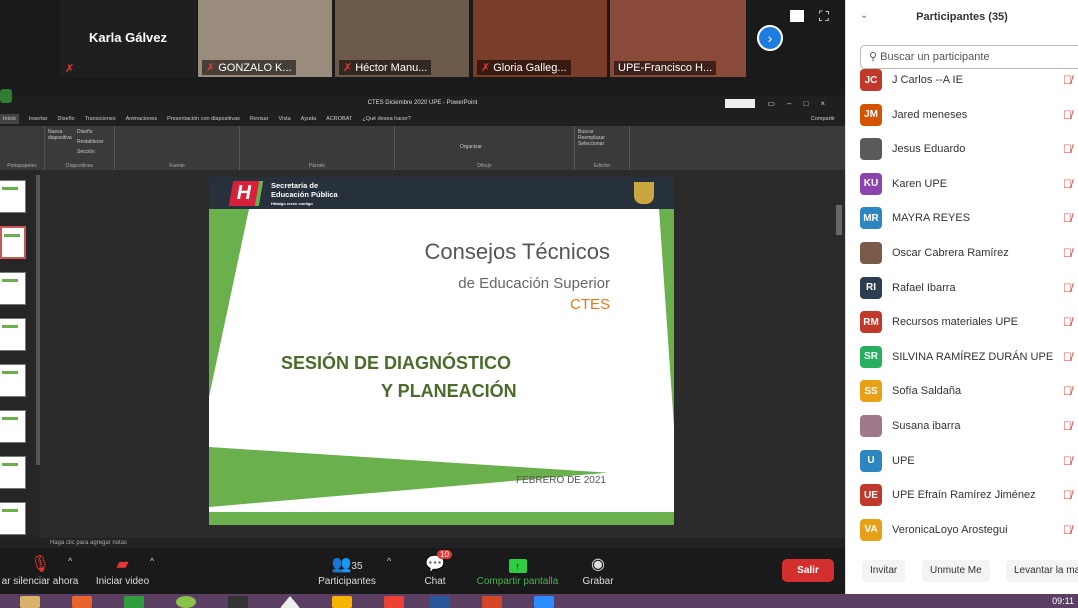 This screenshot has width=1078, height=608. Describe the element at coordinates (394, 602) in the screenshot. I see `chrome-icon` at that location.